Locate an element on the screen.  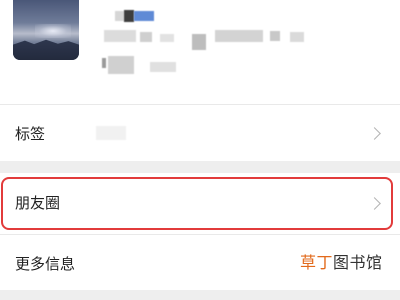
watermark: 草丁图书馆 is located at coordinates (341, 263).